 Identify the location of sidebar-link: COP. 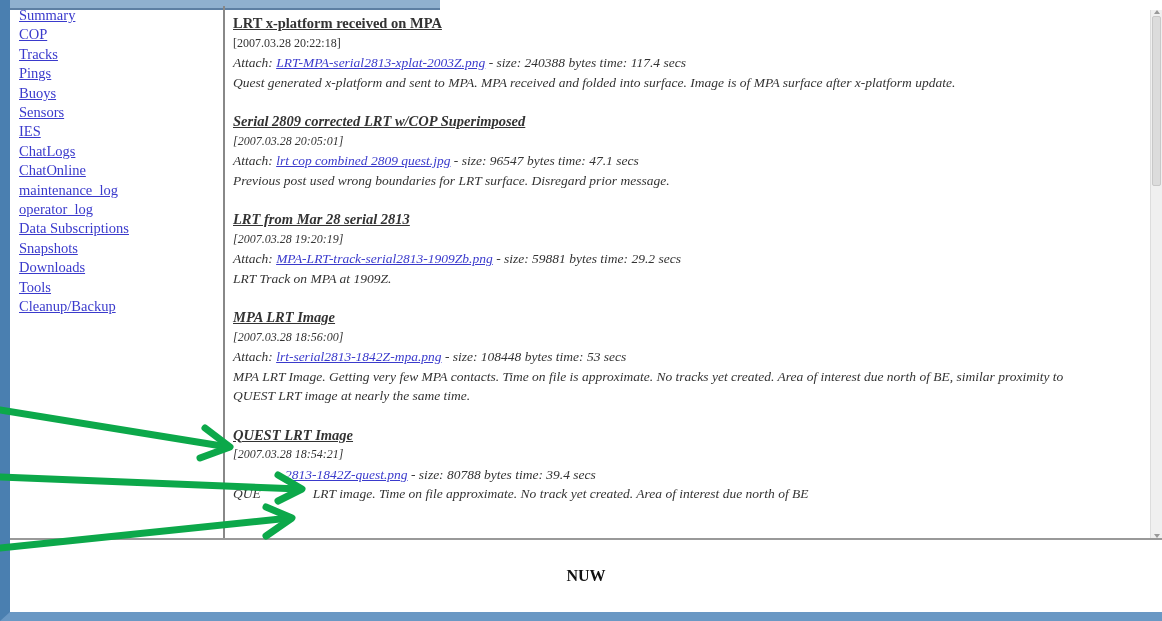
(33, 35).